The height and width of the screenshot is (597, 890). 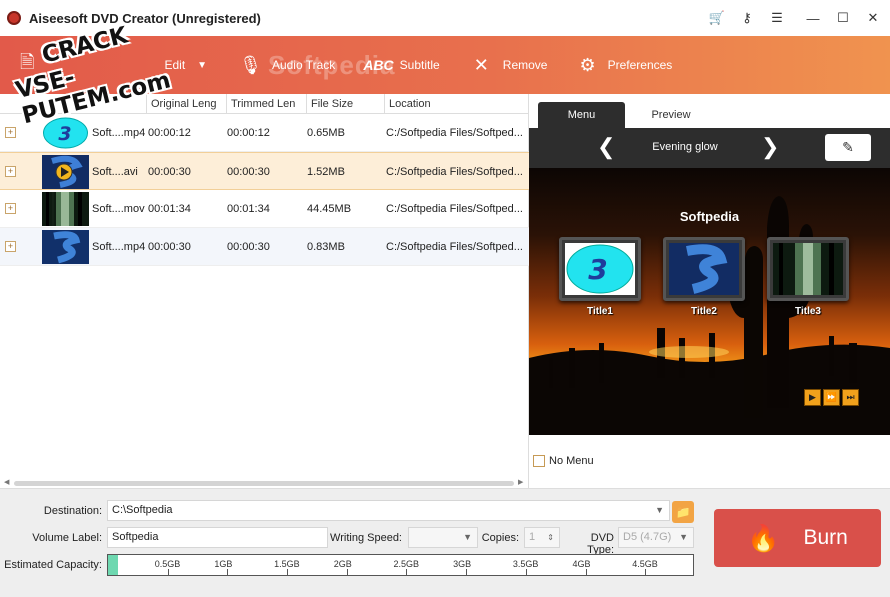 What do you see at coordinates (704, 311) in the screenshot?
I see `menu-title-label-2: Title2` at bounding box center [704, 311].